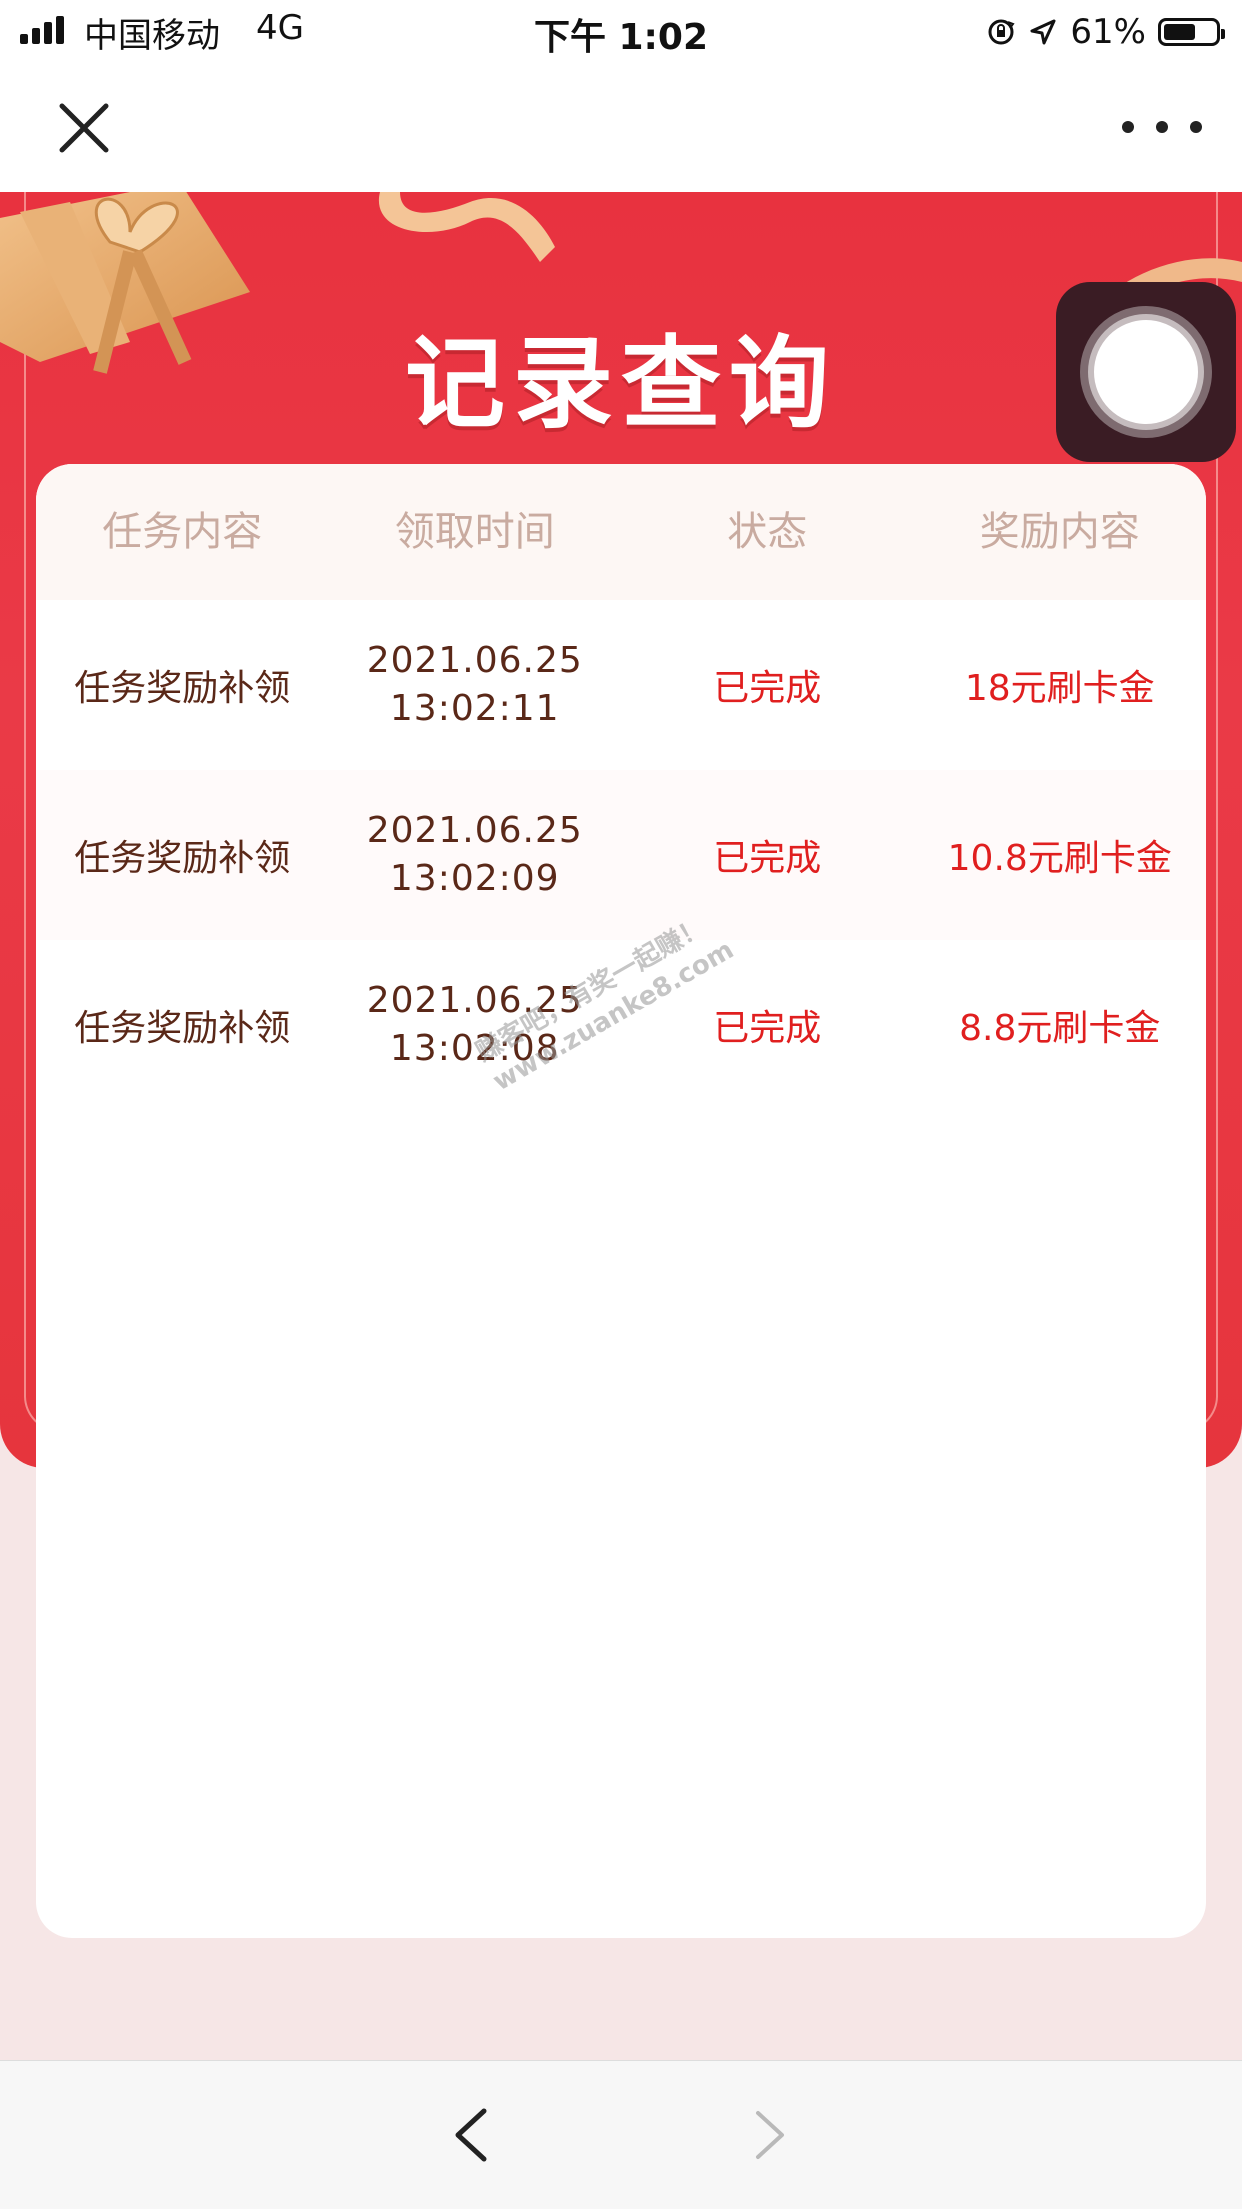  What do you see at coordinates (474, 878) in the screenshot?
I see `claim-clock: 13:02:09` at bounding box center [474, 878].